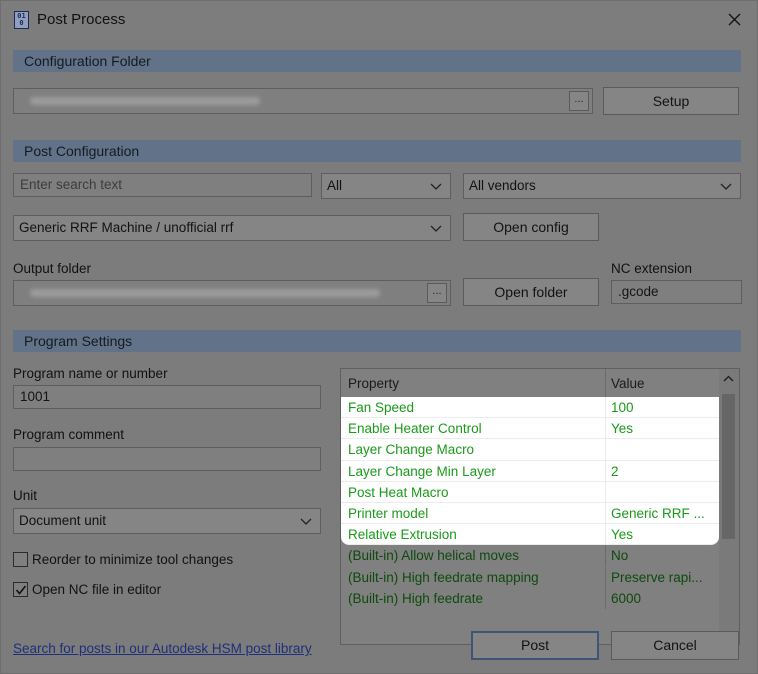 The height and width of the screenshot is (674, 758). Describe the element at coordinates (434, 556) in the screenshot. I see `property-name: (Built-in) Allow helical moves` at that location.